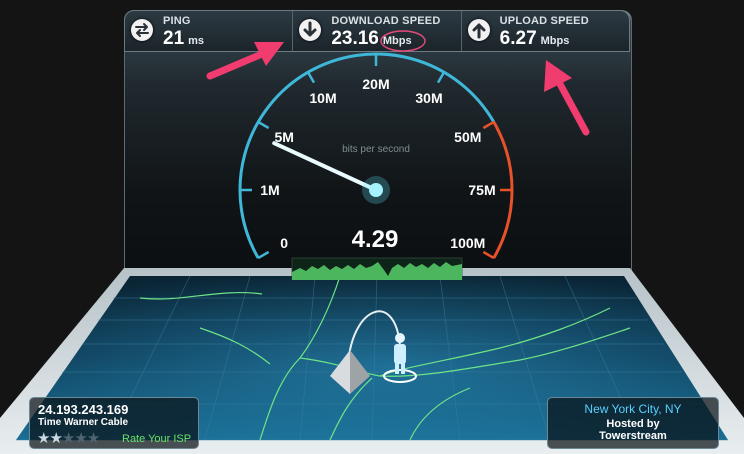 This screenshot has width=744, height=454. I want to click on download-arrow-icon, so click(310, 30).